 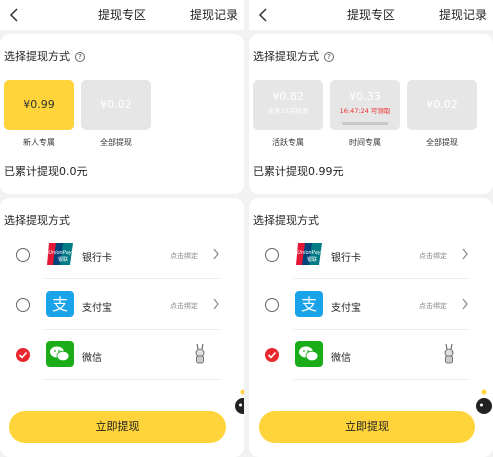 I want to click on progress-bar, so click(x=365, y=123).